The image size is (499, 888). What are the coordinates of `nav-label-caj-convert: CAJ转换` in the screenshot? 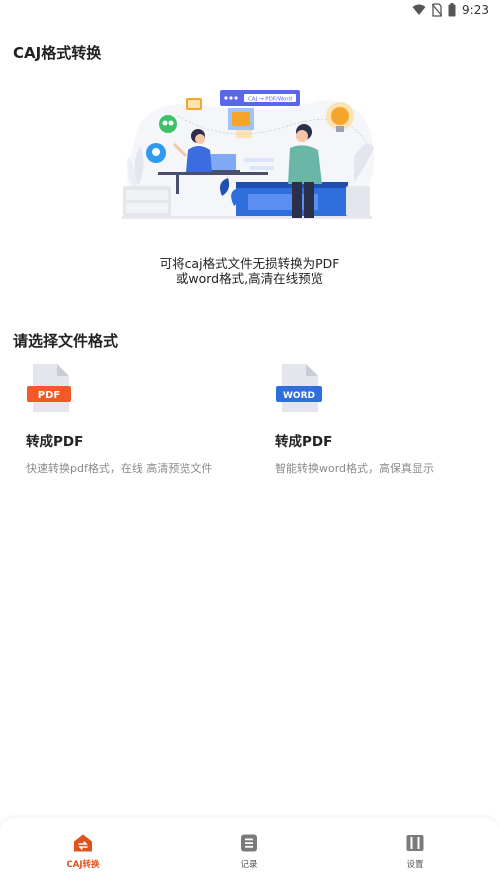 It's located at (83, 865).